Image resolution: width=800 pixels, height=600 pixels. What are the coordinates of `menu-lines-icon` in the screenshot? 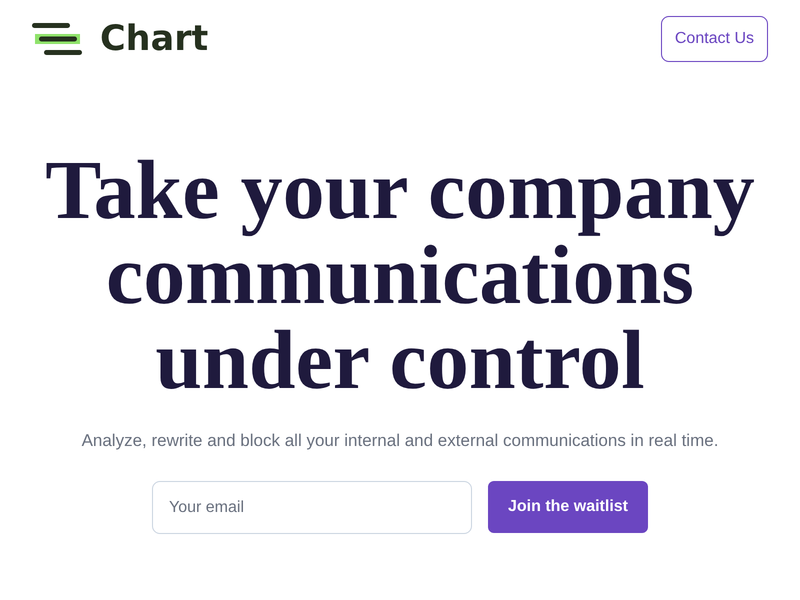 It's located at (57, 39).